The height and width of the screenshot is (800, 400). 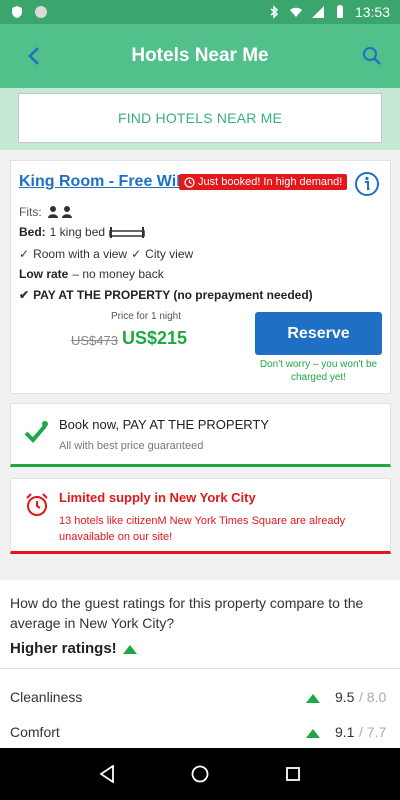 I want to click on search-icon, so click(x=372, y=56).